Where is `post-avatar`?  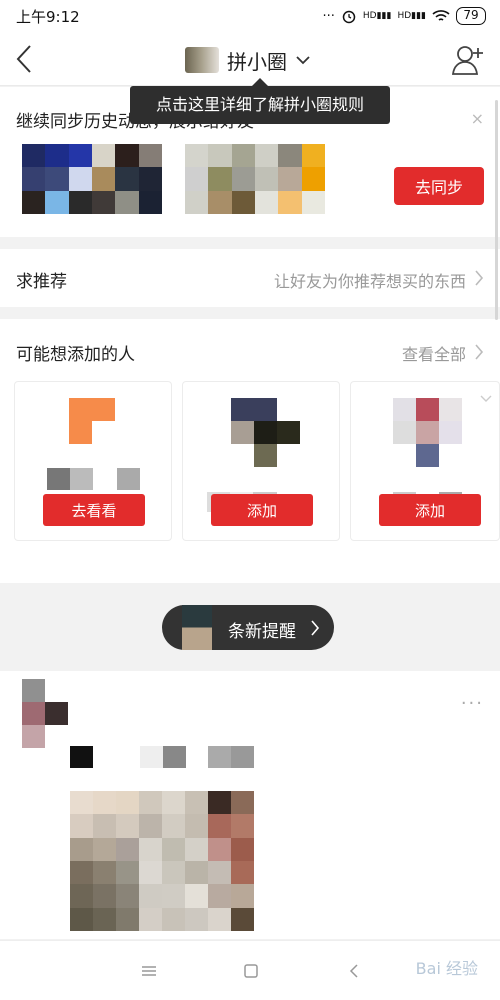
post-avatar is located at coordinates (33, 690).